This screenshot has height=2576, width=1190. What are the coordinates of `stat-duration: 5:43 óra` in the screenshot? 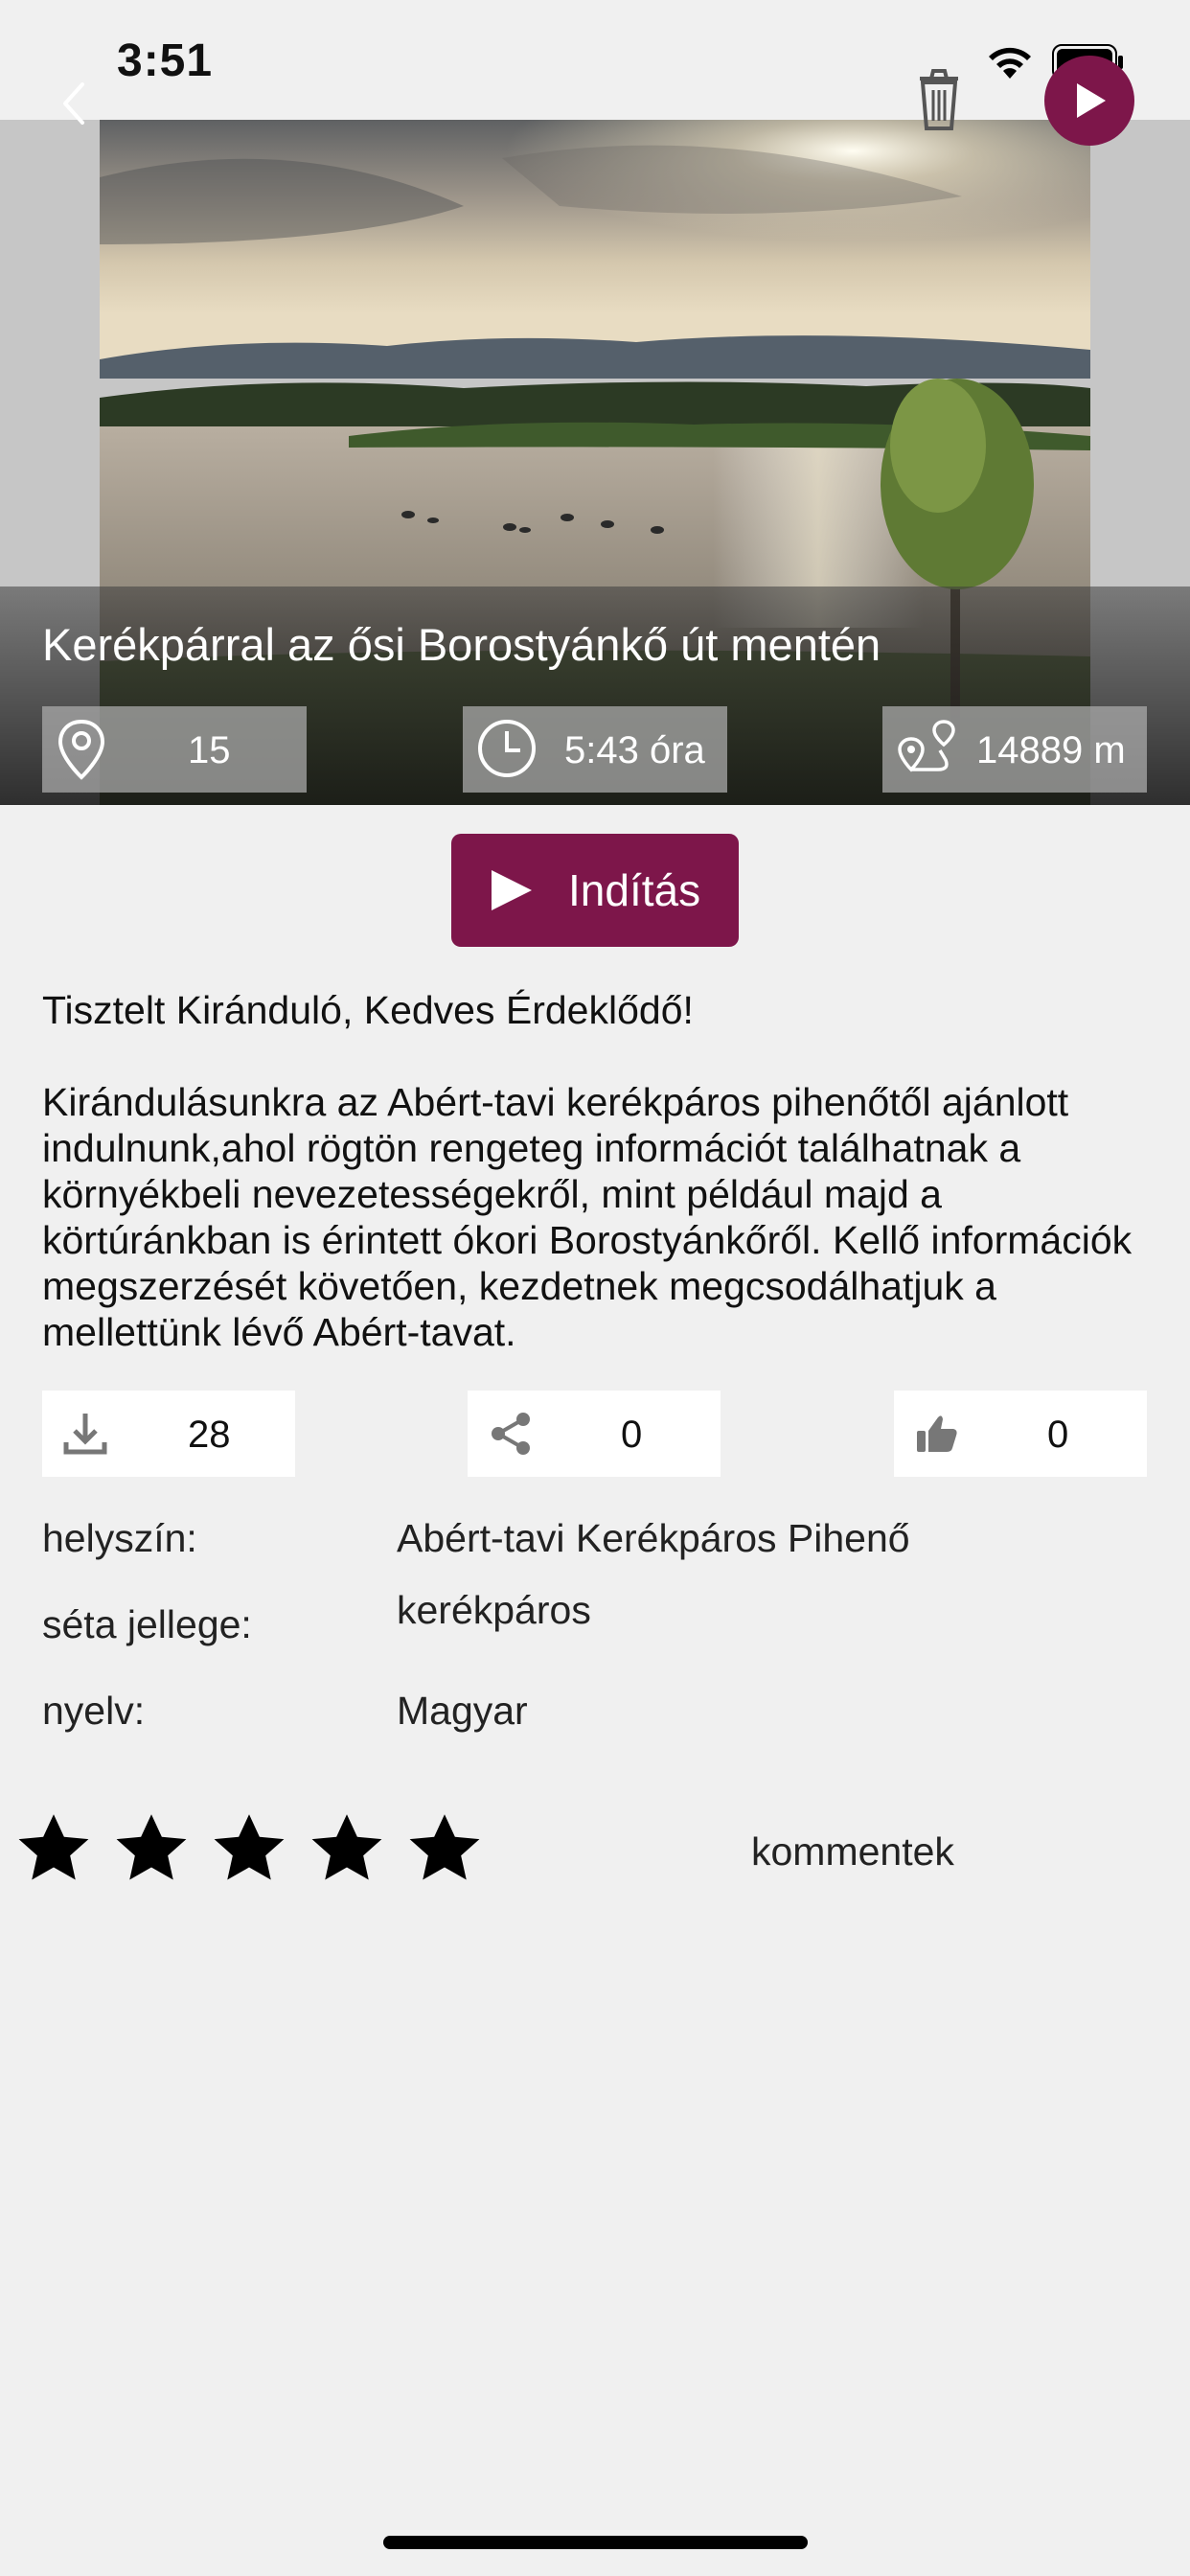 It's located at (595, 749).